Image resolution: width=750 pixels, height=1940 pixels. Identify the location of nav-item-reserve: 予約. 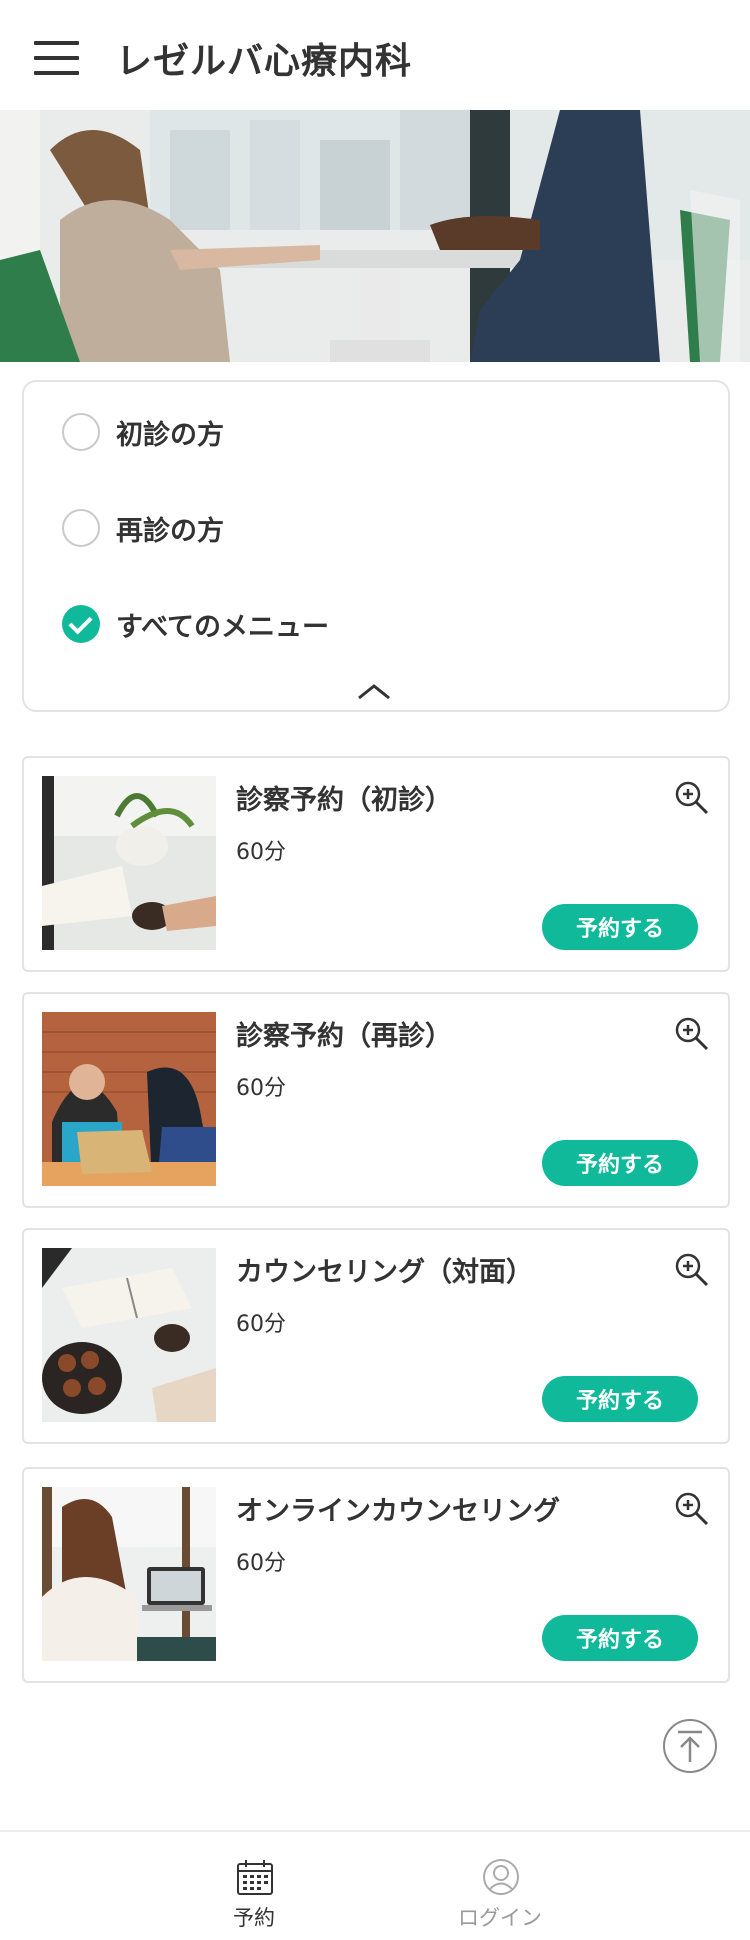
(254, 1889).